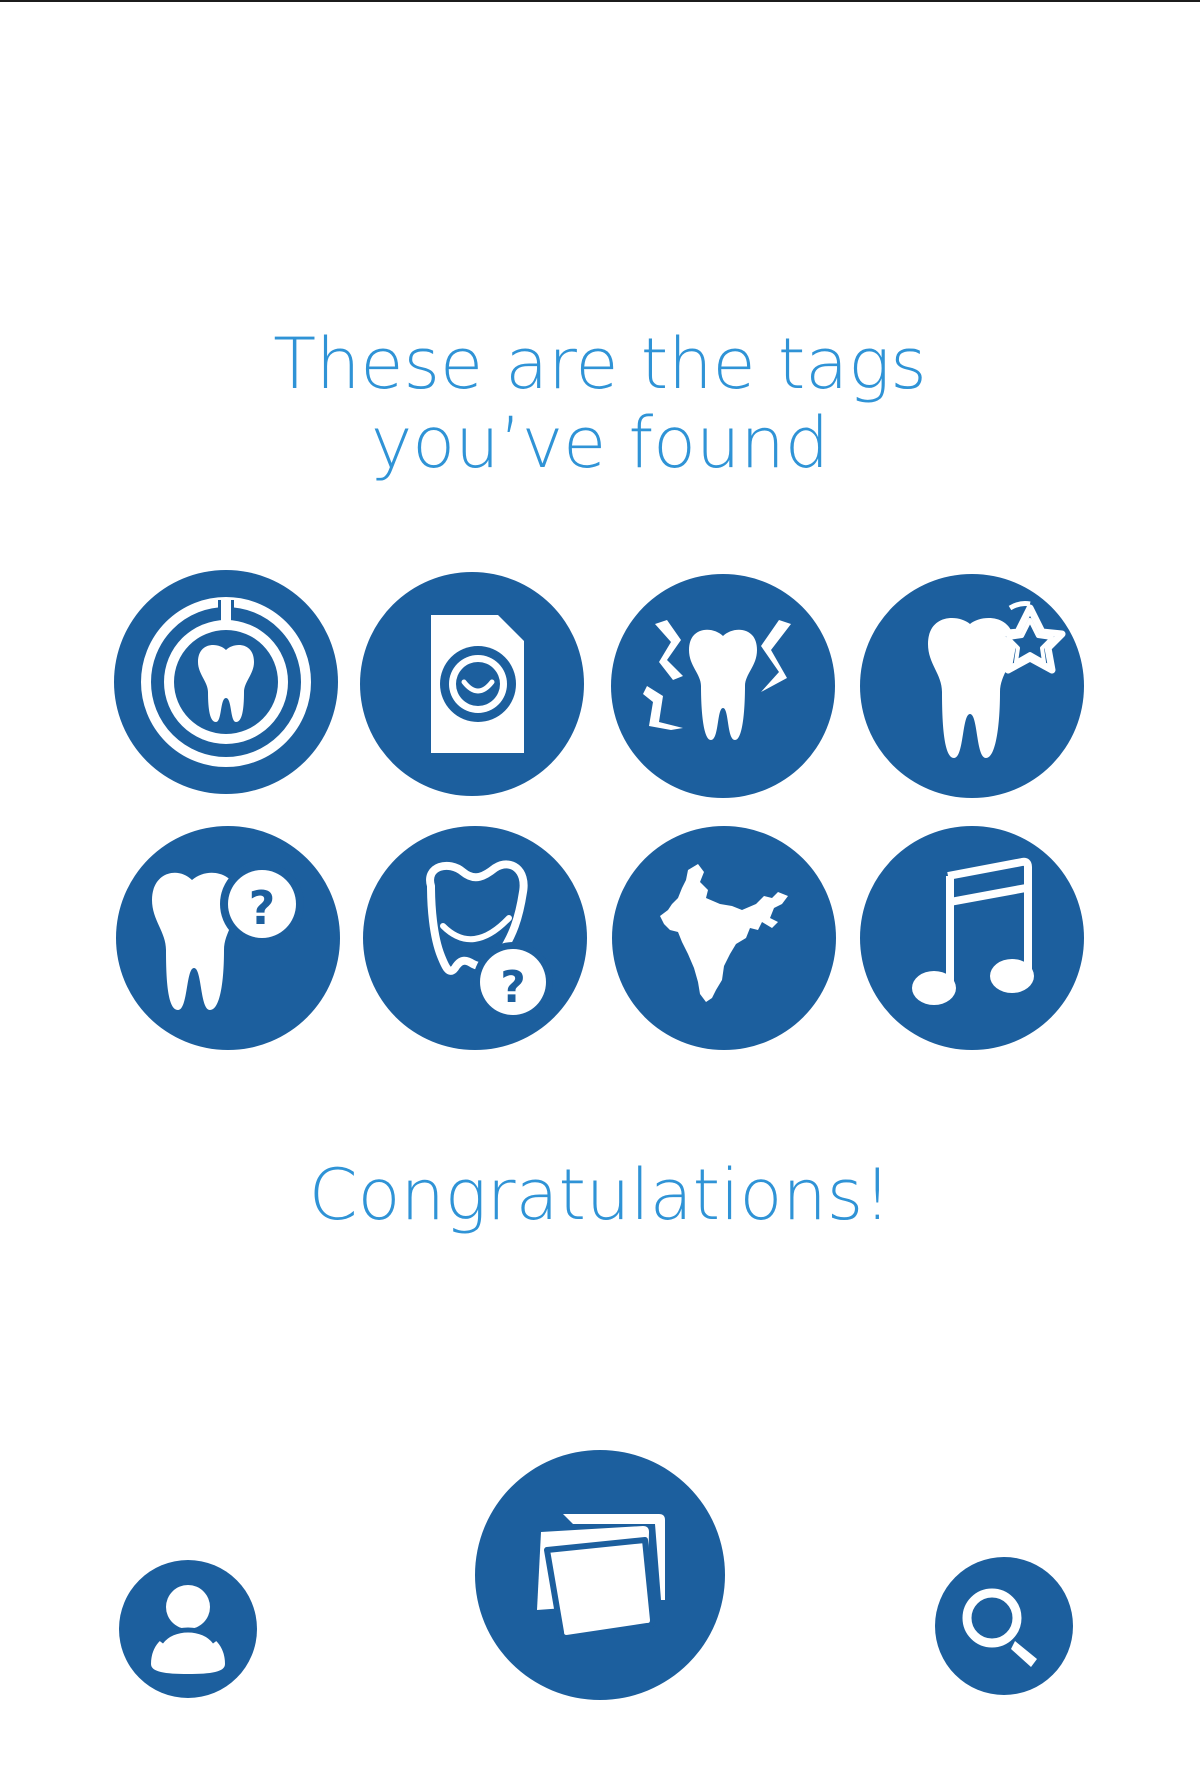 Image resolution: width=1200 pixels, height=1779 pixels. What do you see at coordinates (999, 1627) in the screenshot?
I see `search-icon` at bounding box center [999, 1627].